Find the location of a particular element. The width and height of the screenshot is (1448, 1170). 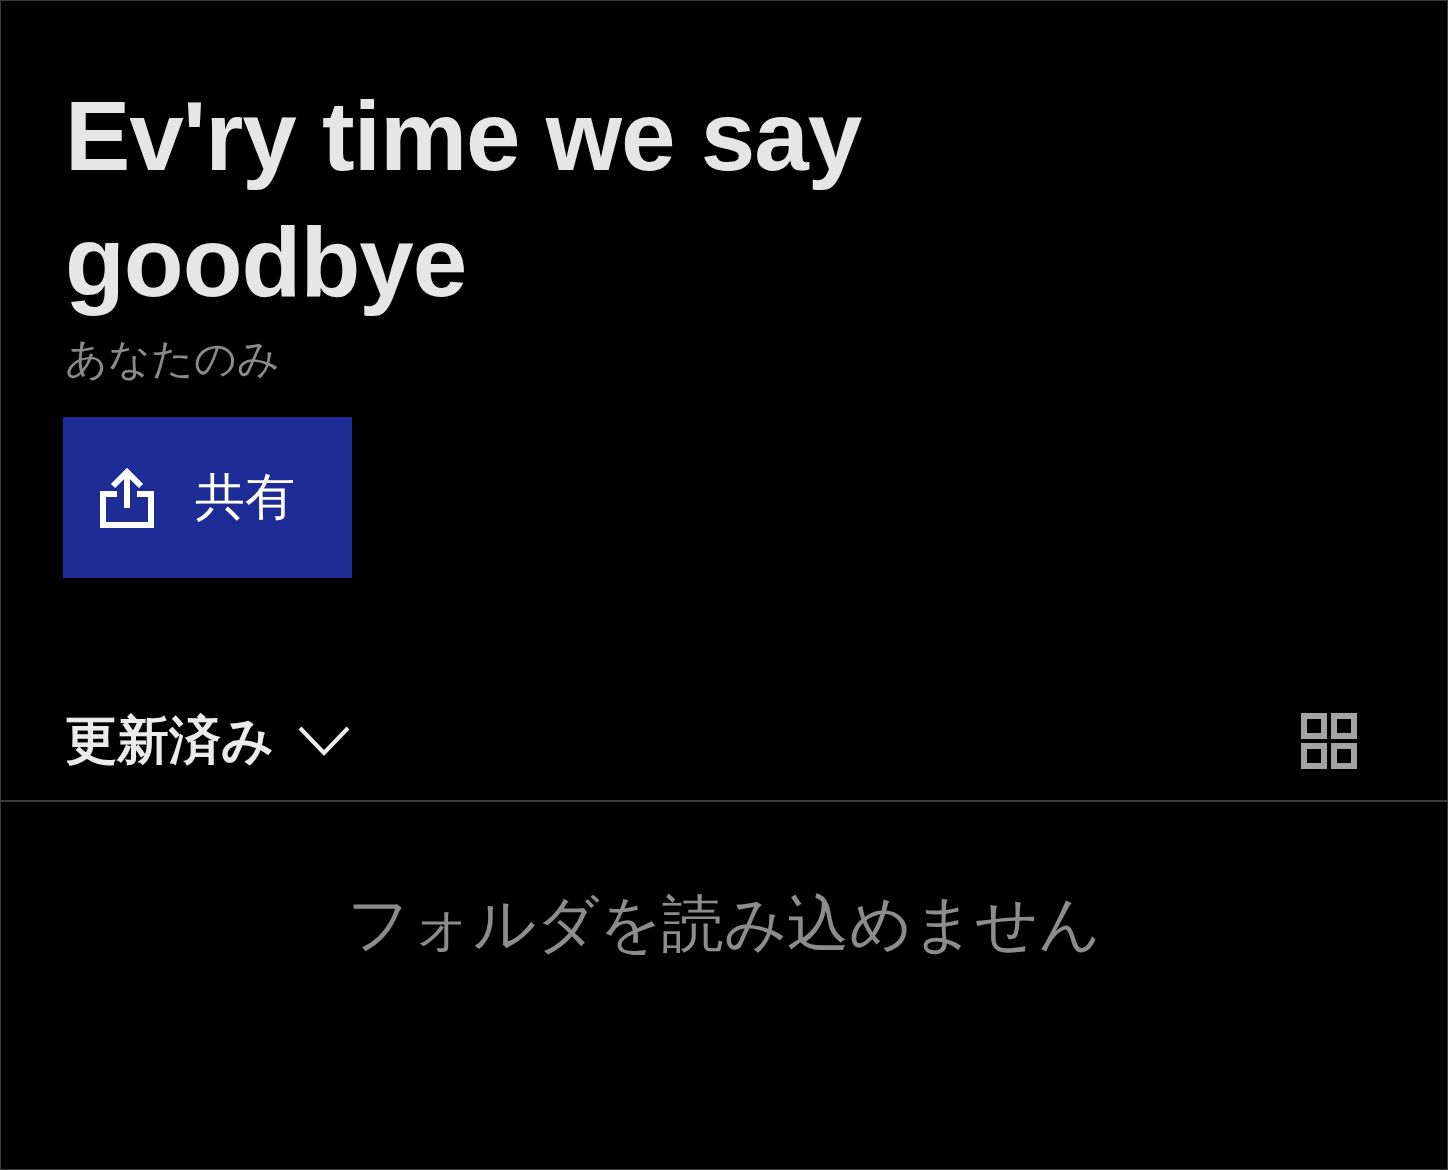

sort-dropdown: 更新済み is located at coordinates (207, 741).